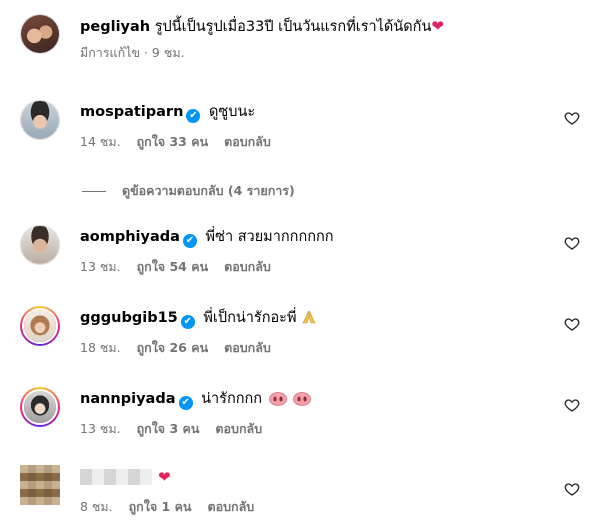 Image resolution: width=600 pixels, height=525 pixels. I want to click on comment-username: gggubgib15, so click(129, 318).